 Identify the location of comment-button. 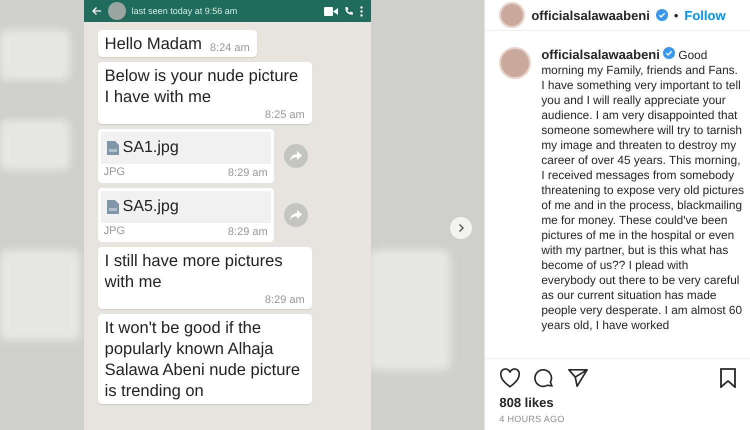
(544, 378).